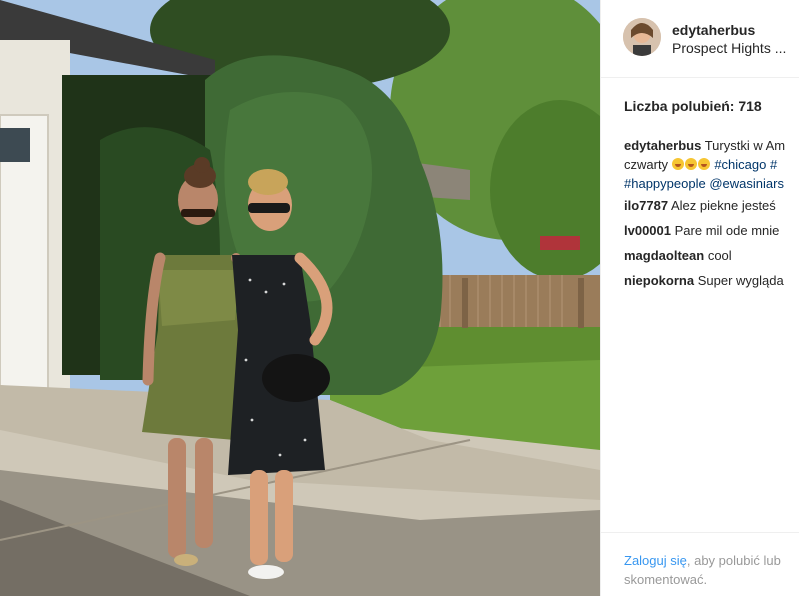  I want to click on comment-username: ilo7787, so click(646, 205).